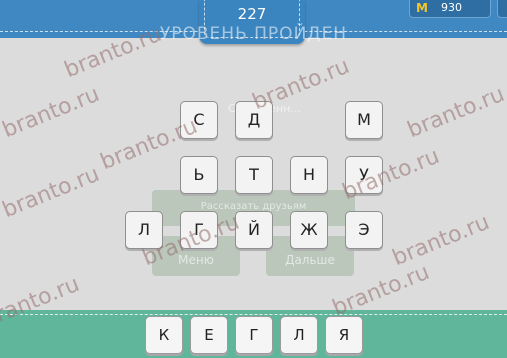 The width and height of the screenshot is (507, 358). What do you see at coordinates (164, 335) in the screenshot?
I see `answer-slot: К` at bounding box center [164, 335].